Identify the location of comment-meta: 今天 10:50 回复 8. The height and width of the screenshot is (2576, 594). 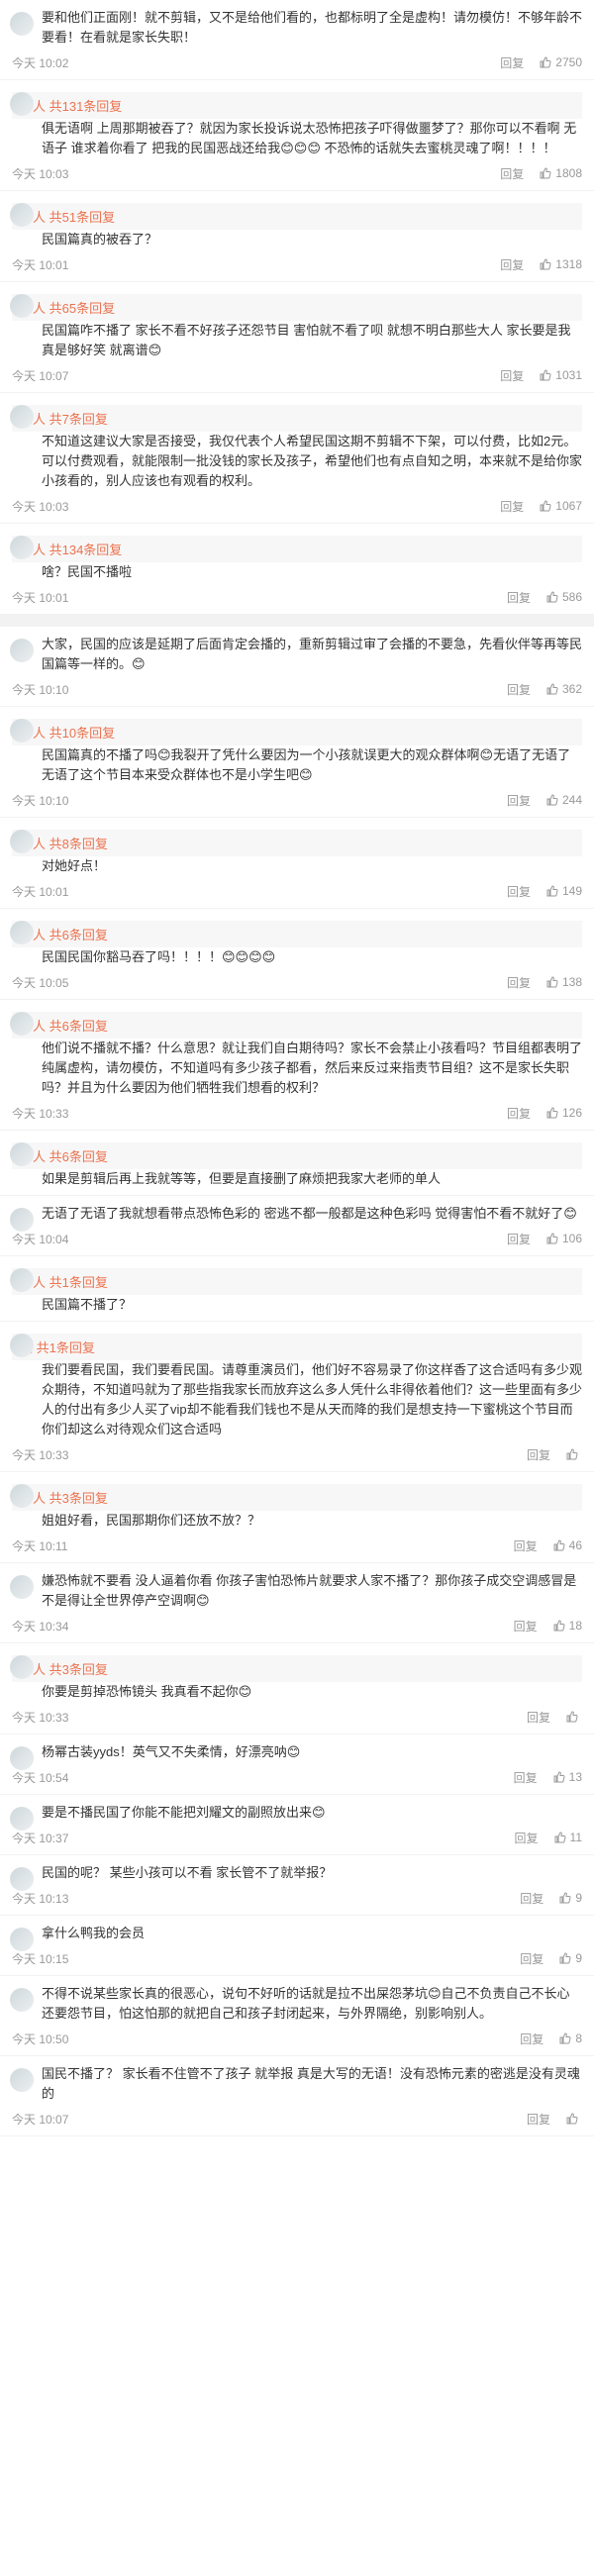
(297, 2038).